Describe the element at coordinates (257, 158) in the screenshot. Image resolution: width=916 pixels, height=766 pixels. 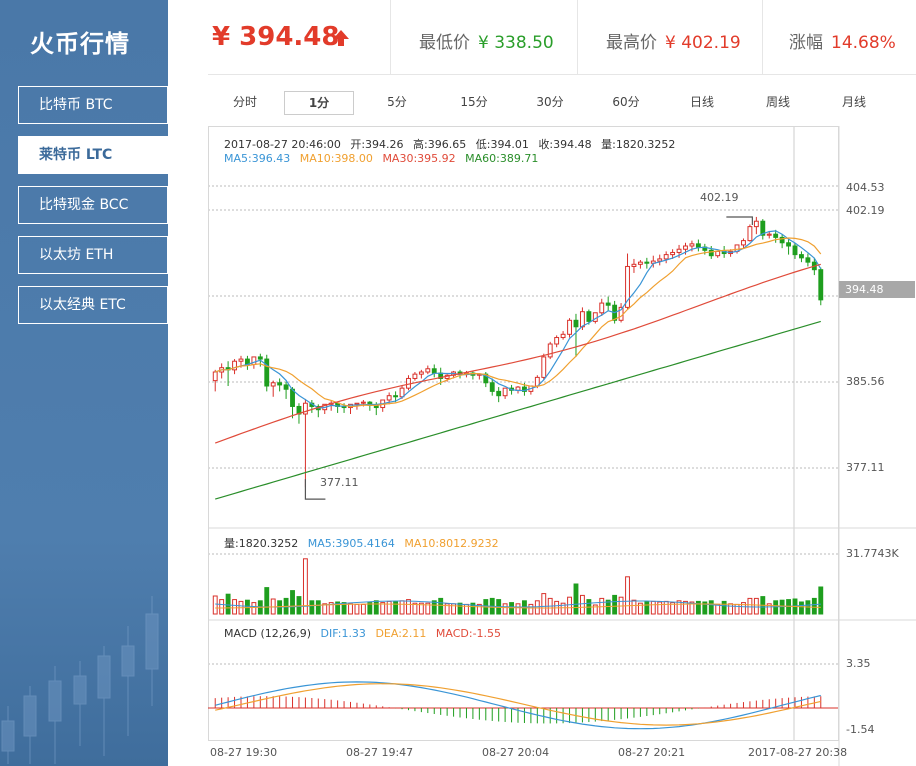
I see `legend-ma5: MA5:396.43` at that location.